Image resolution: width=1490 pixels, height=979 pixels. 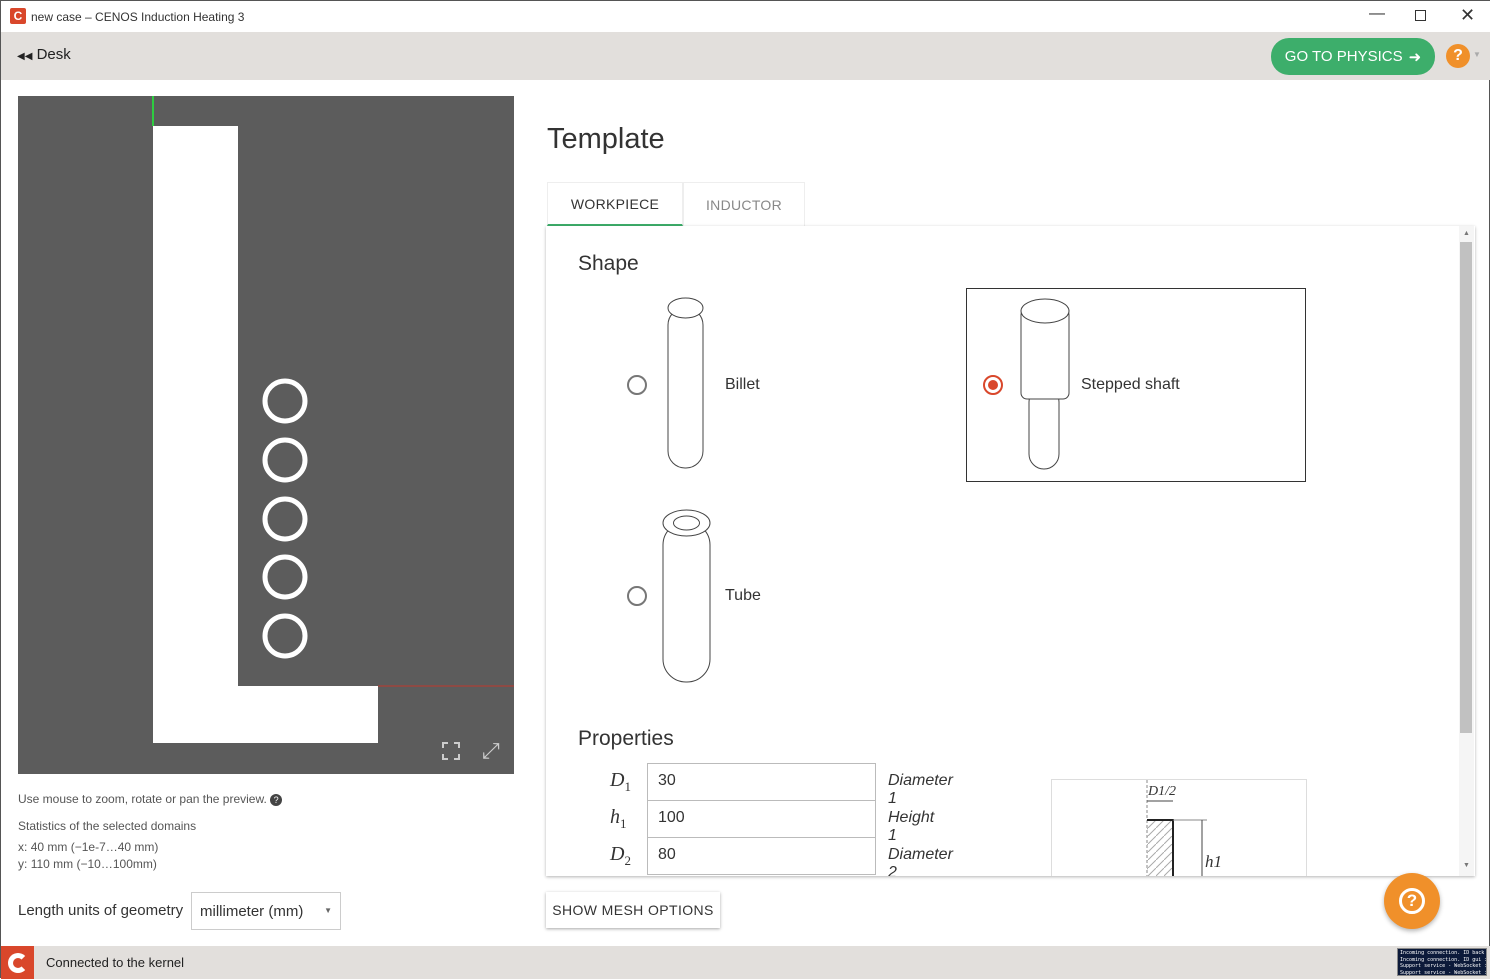 I want to click on shape-option-billet: Billet, so click(x=756, y=381).